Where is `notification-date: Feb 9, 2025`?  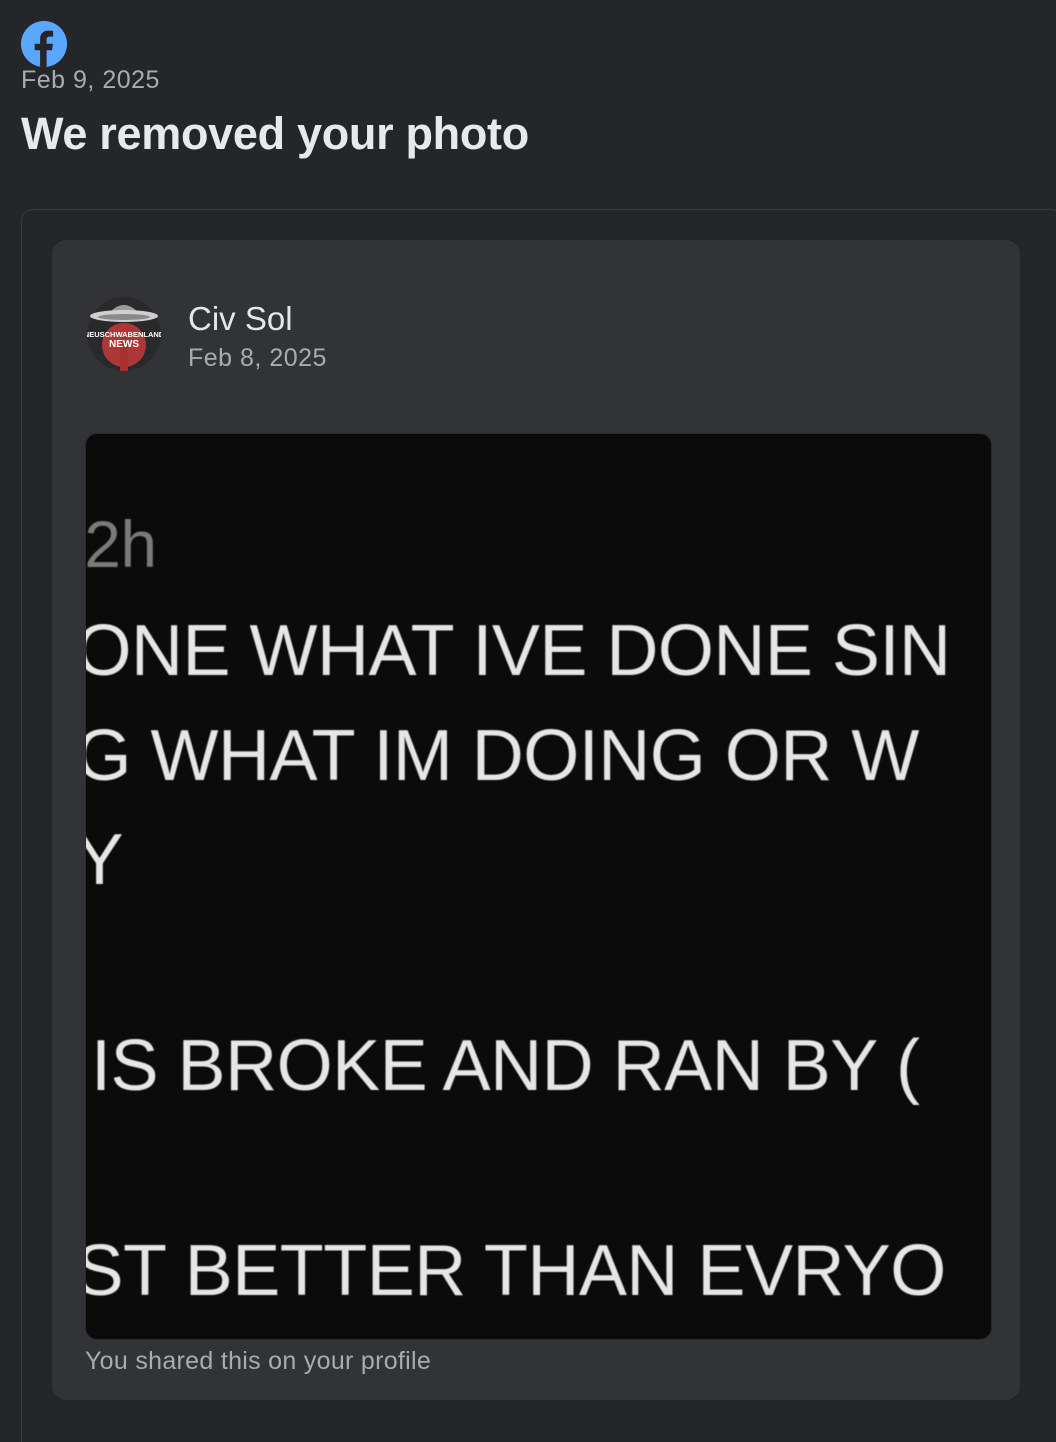 notification-date: Feb 9, 2025 is located at coordinates (90, 80).